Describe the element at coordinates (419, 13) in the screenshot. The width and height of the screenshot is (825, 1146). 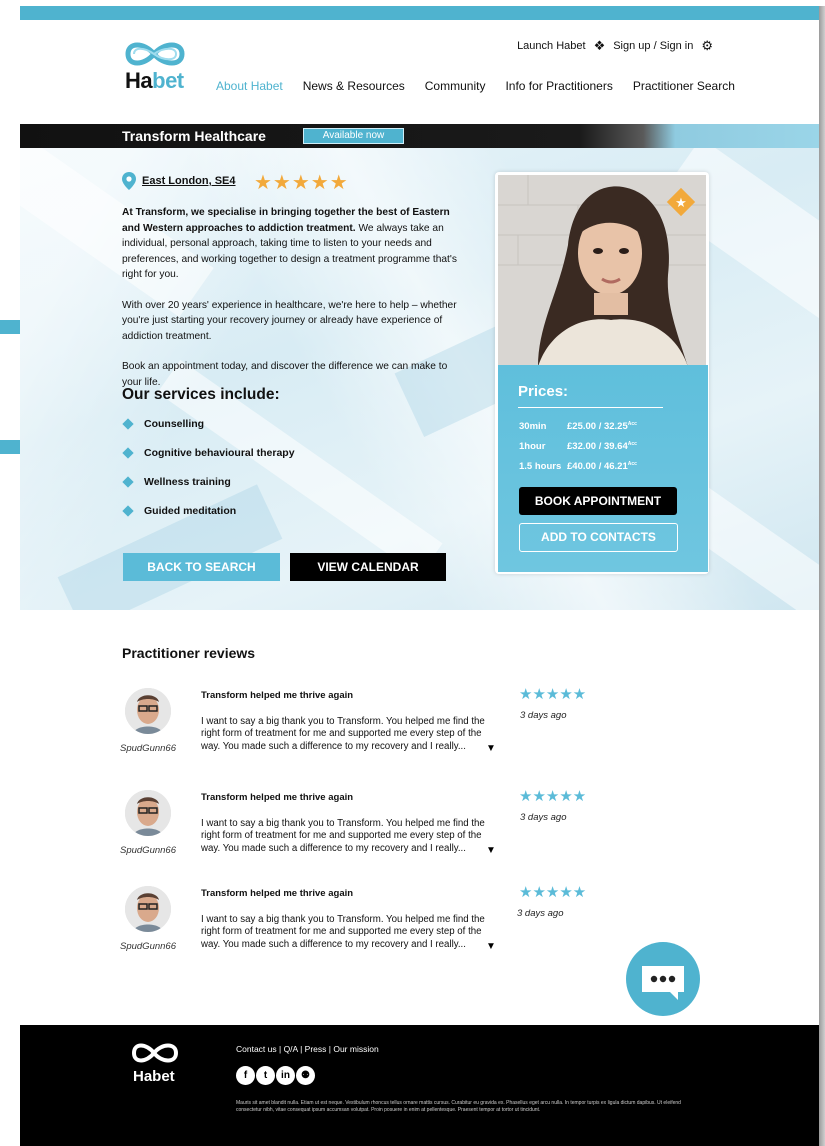
I see `top-accent-bar` at that location.